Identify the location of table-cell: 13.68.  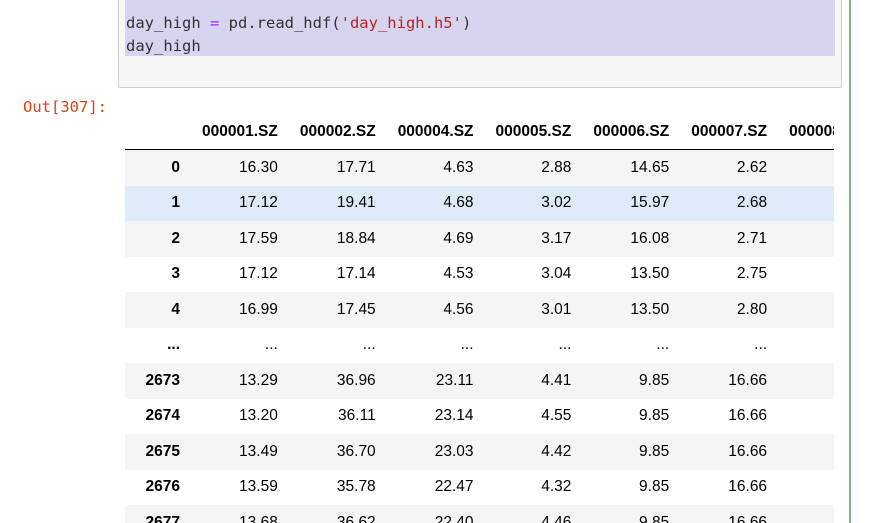
(258, 518).